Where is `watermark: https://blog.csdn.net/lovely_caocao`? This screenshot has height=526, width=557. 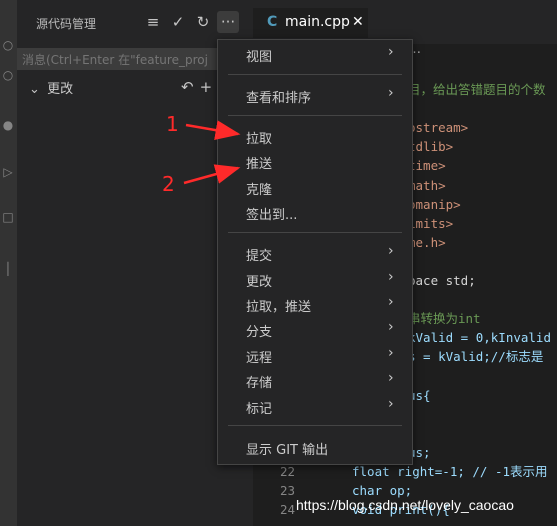 watermark: https://blog.csdn.net/lovely_caocao is located at coordinates (405, 505).